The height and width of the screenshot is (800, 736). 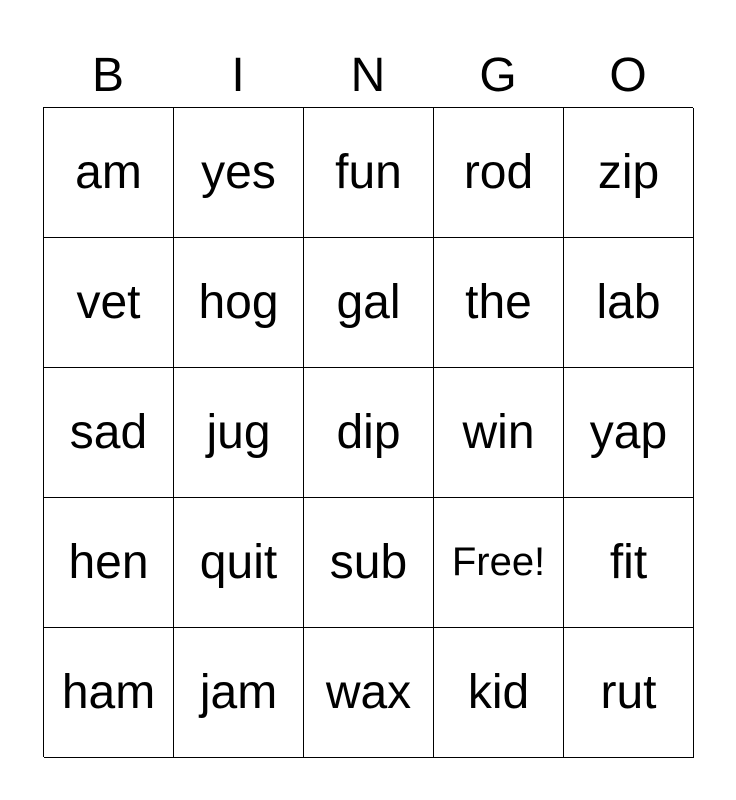 I want to click on bingo-cell: dip, so click(x=369, y=433).